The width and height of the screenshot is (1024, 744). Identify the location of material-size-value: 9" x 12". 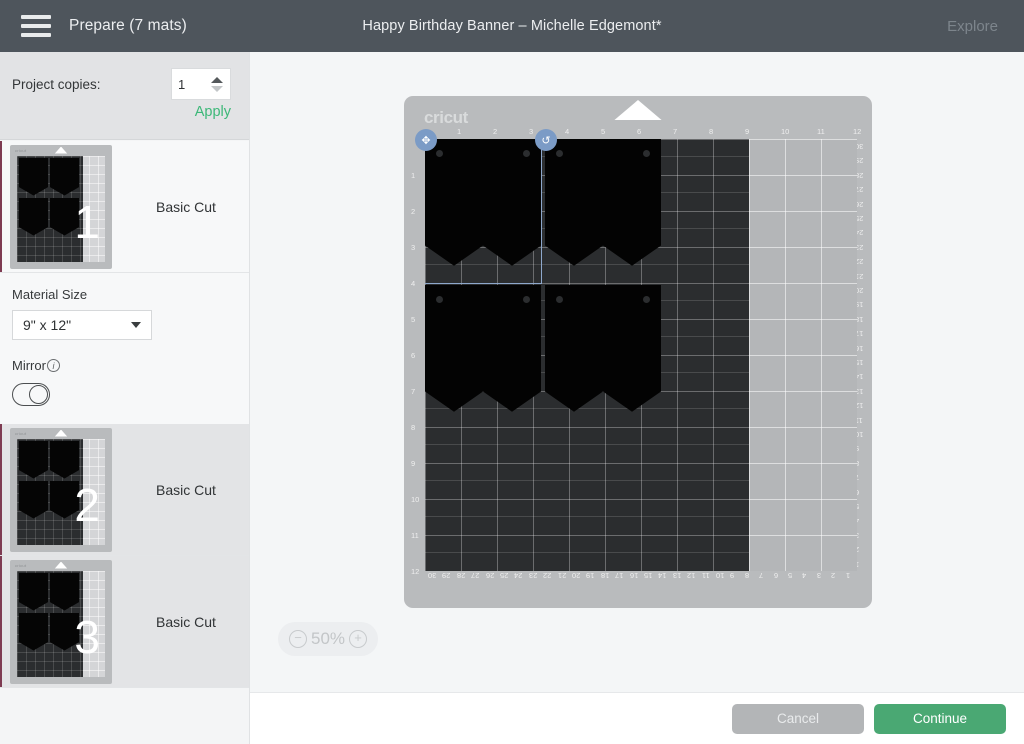
(47, 325).